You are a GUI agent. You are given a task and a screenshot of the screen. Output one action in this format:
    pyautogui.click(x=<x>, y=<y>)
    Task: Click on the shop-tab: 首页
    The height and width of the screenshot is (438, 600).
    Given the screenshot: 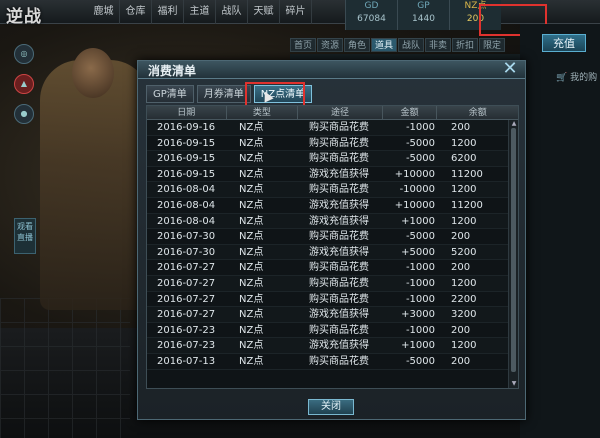 What is the action you would take?
    pyautogui.click(x=303, y=45)
    